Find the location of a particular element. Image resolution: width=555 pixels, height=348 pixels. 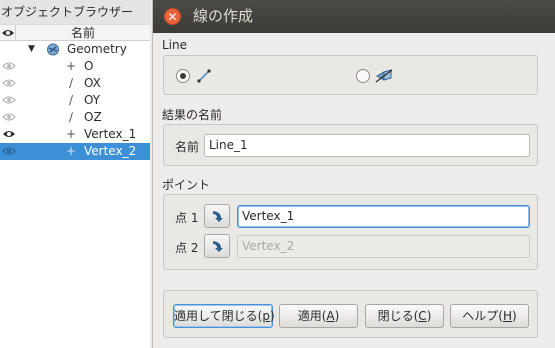

apply-and-close-text: 適用して閉じる( is located at coordinates (218, 316).